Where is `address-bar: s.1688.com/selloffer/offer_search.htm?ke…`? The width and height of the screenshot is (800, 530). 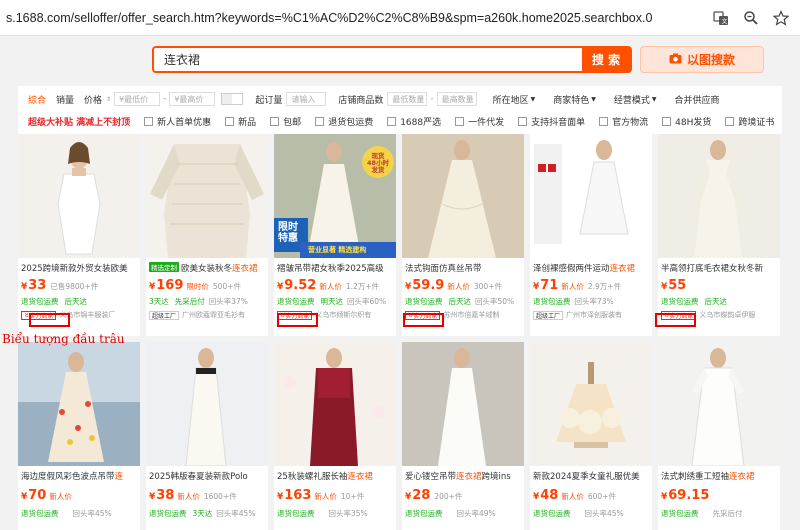 address-bar: s.1688.com/selloffer/offer_search.htm?ke… is located at coordinates (400, 18).